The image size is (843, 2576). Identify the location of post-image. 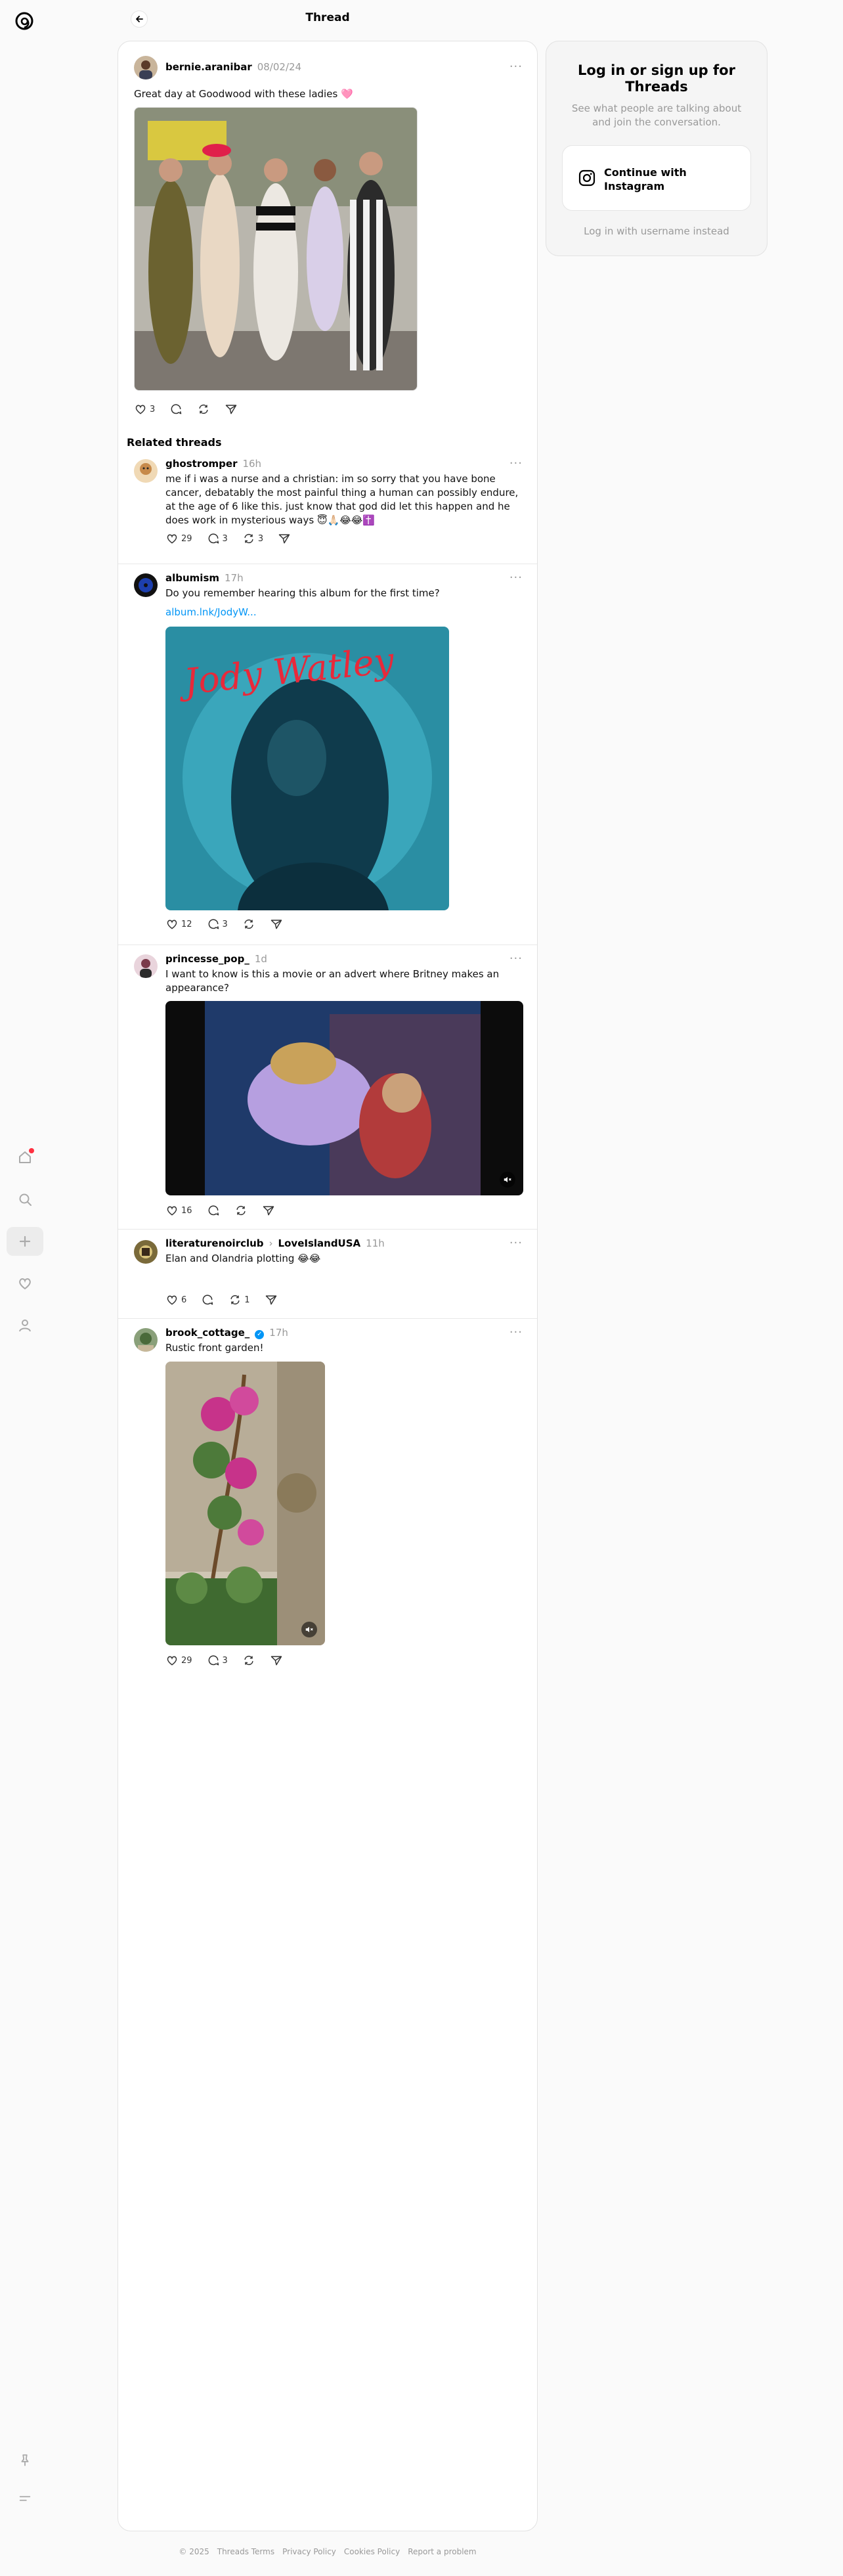
(276, 249).